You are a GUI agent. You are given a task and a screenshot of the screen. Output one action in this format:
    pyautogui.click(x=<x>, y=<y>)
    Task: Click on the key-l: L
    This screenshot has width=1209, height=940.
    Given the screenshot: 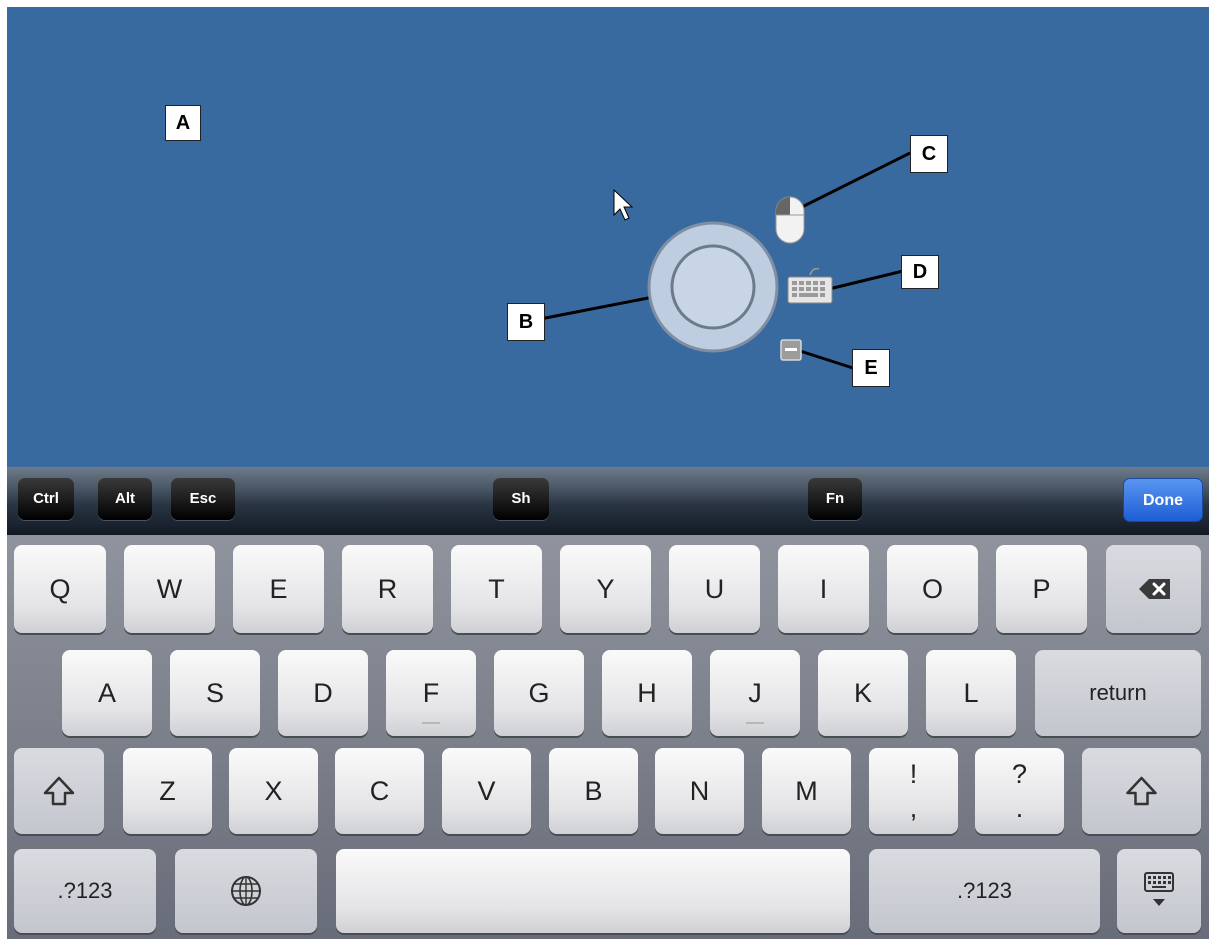 What is the action you would take?
    pyautogui.click(x=971, y=693)
    